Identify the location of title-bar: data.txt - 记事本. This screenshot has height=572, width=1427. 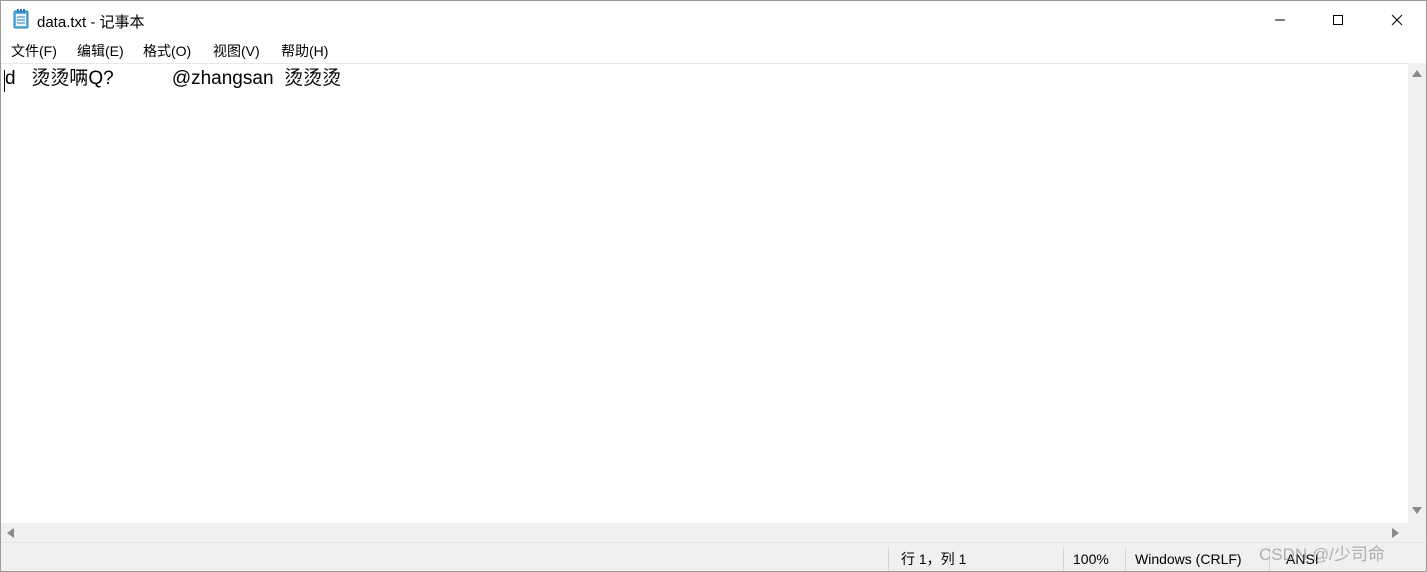
(713, 20).